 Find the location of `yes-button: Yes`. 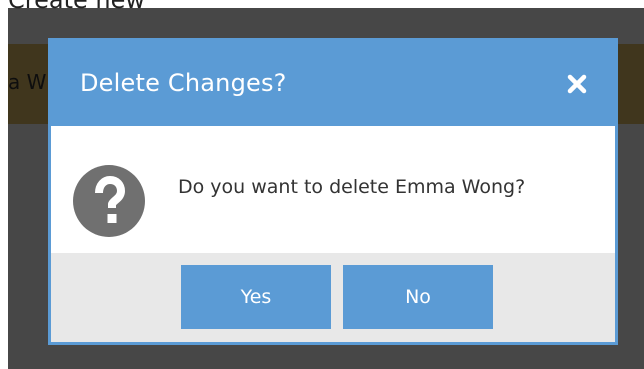

yes-button: Yes is located at coordinates (256, 297).